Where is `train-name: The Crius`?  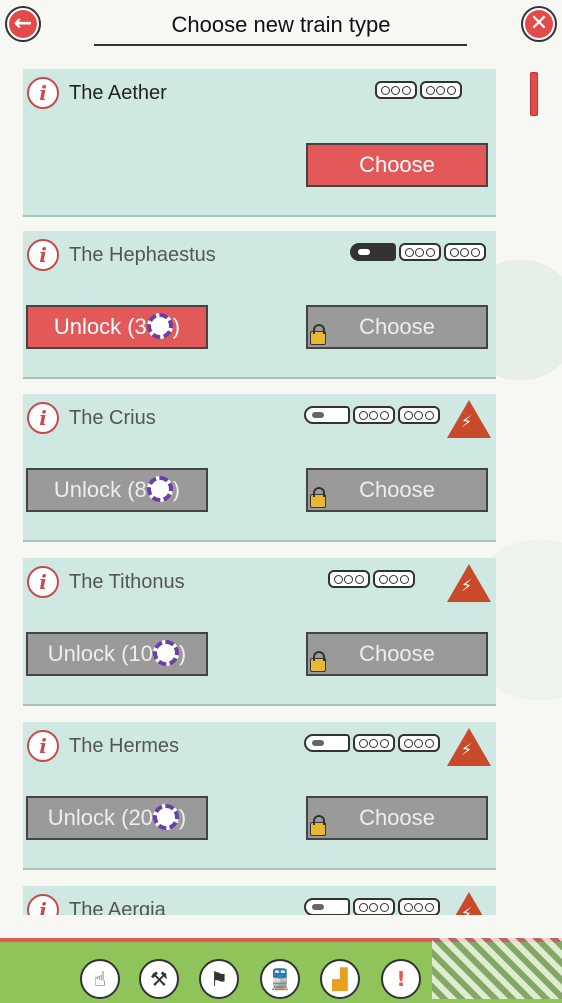
train-name: The Crius is located at coordinates (112, 418).